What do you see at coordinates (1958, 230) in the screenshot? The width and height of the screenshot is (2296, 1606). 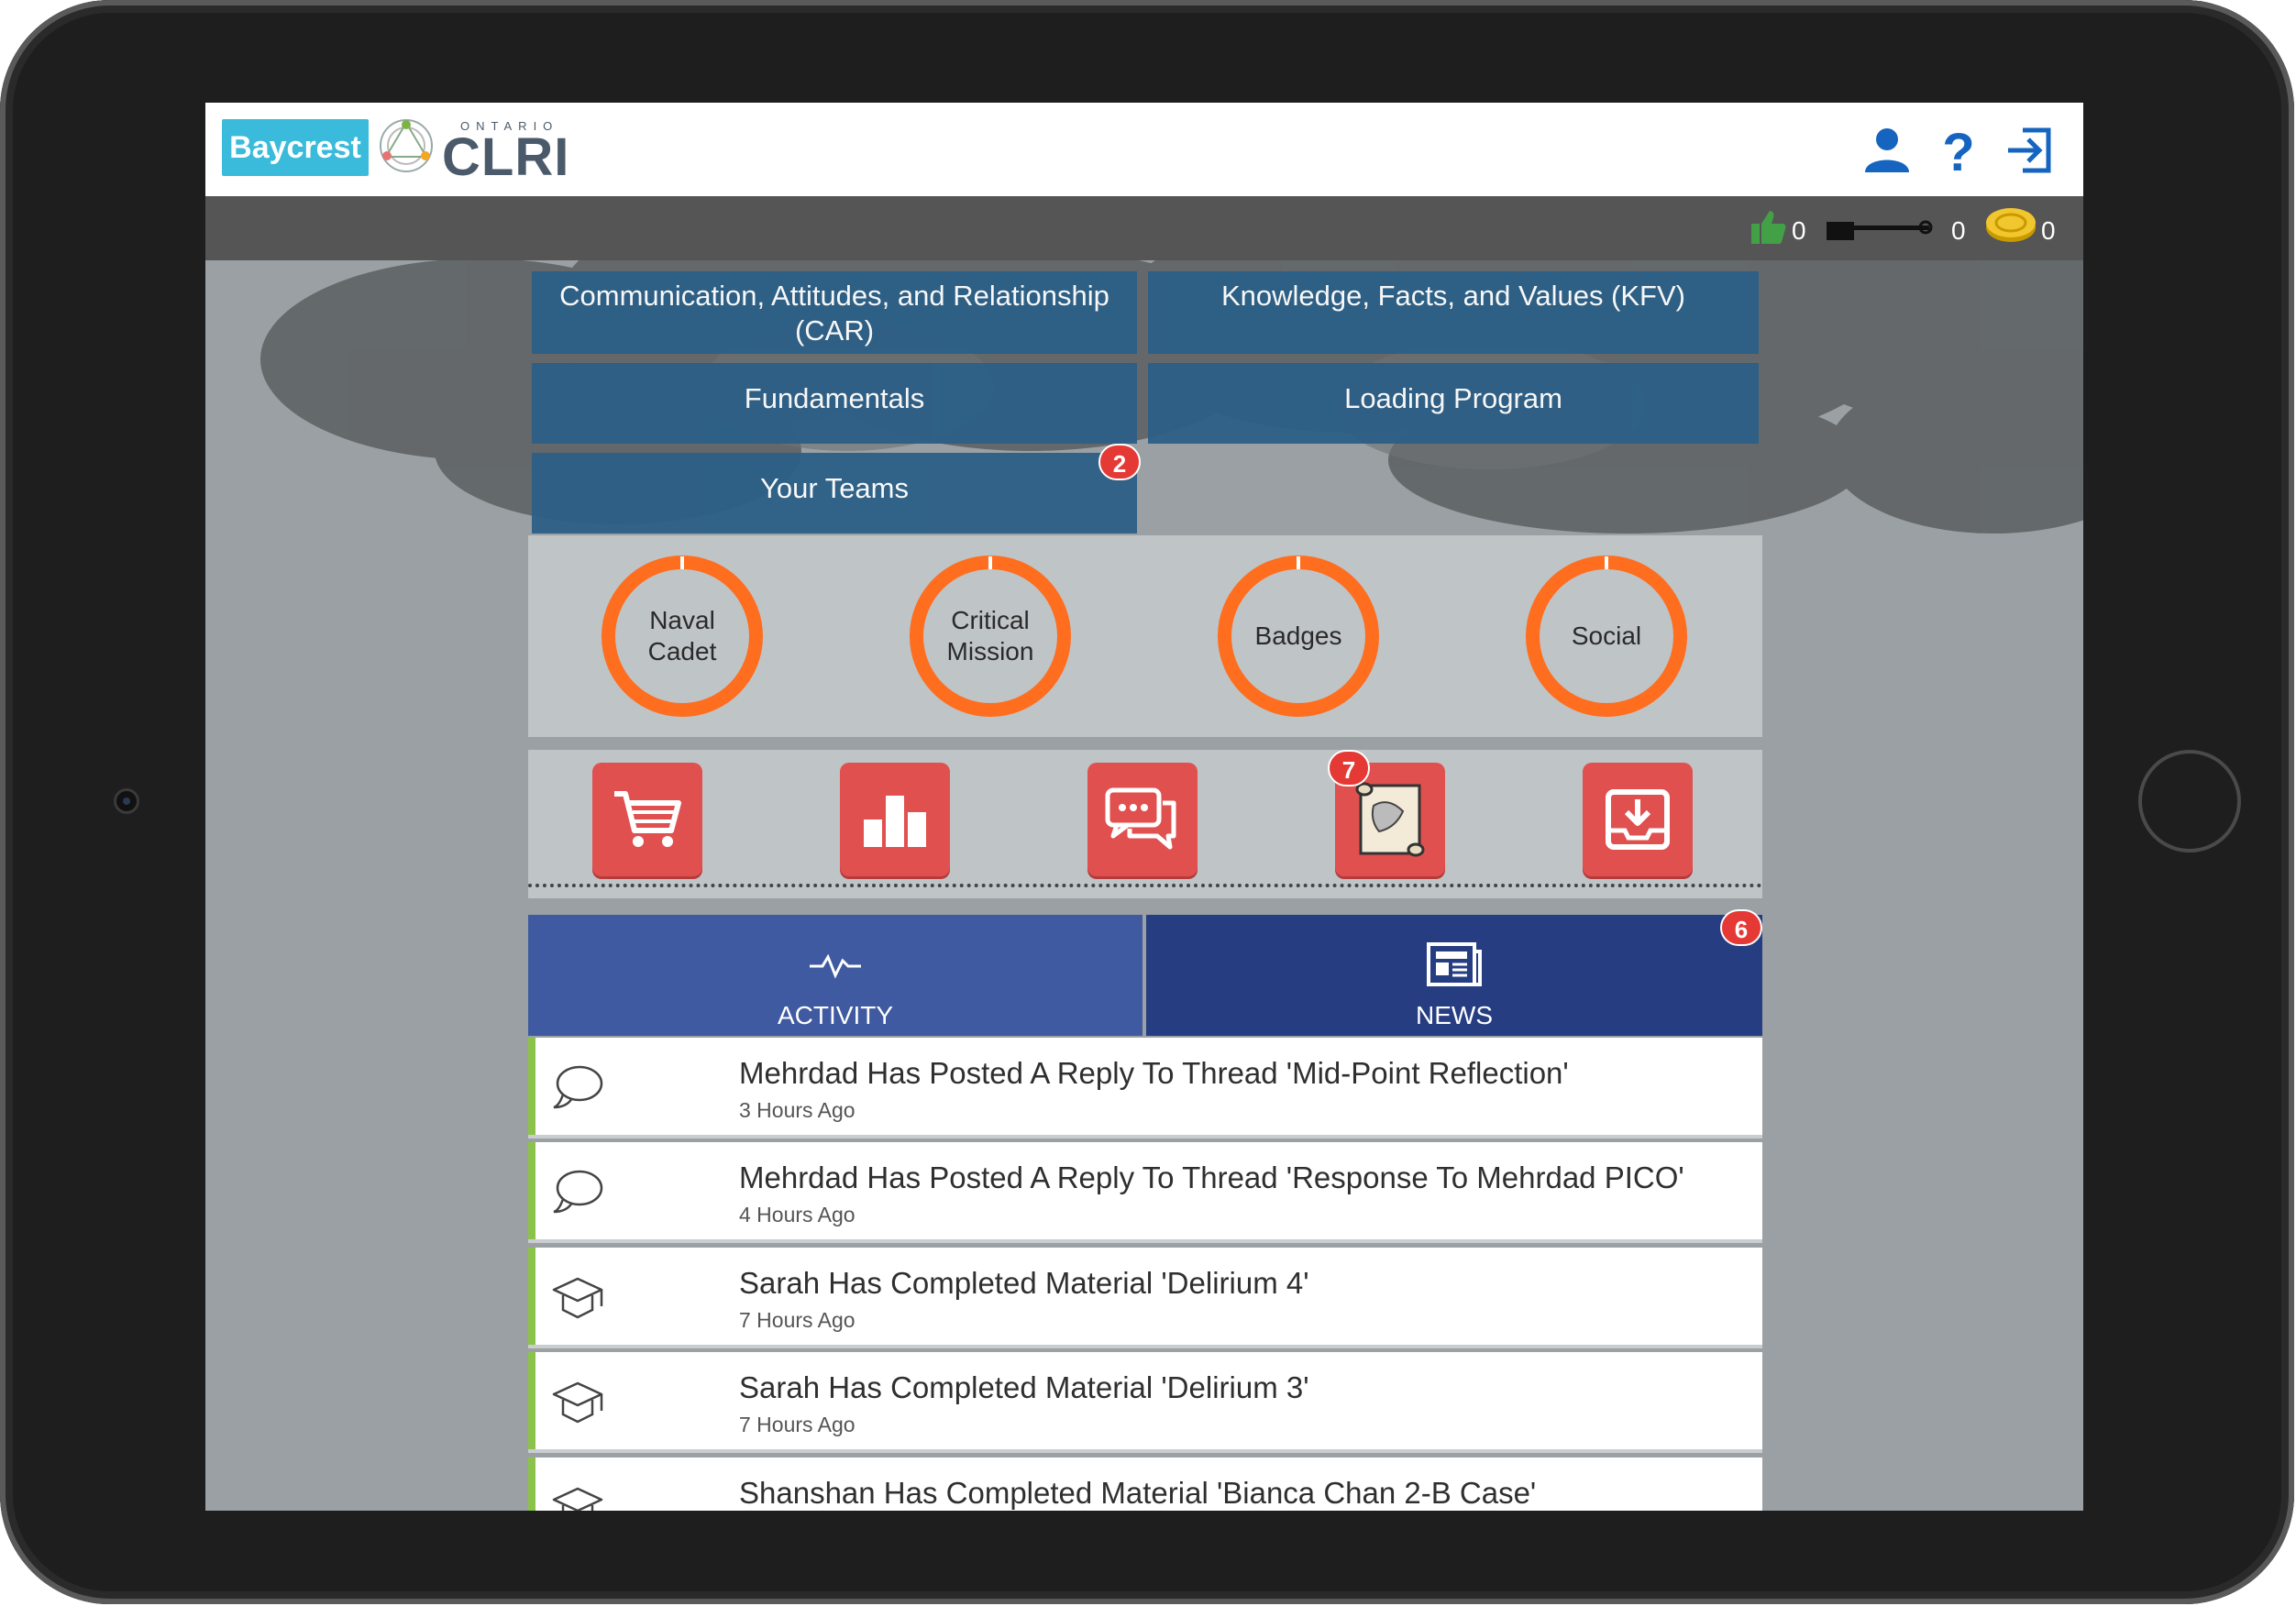 I see `keys-count: 0` at bounding box center [1958, 230].